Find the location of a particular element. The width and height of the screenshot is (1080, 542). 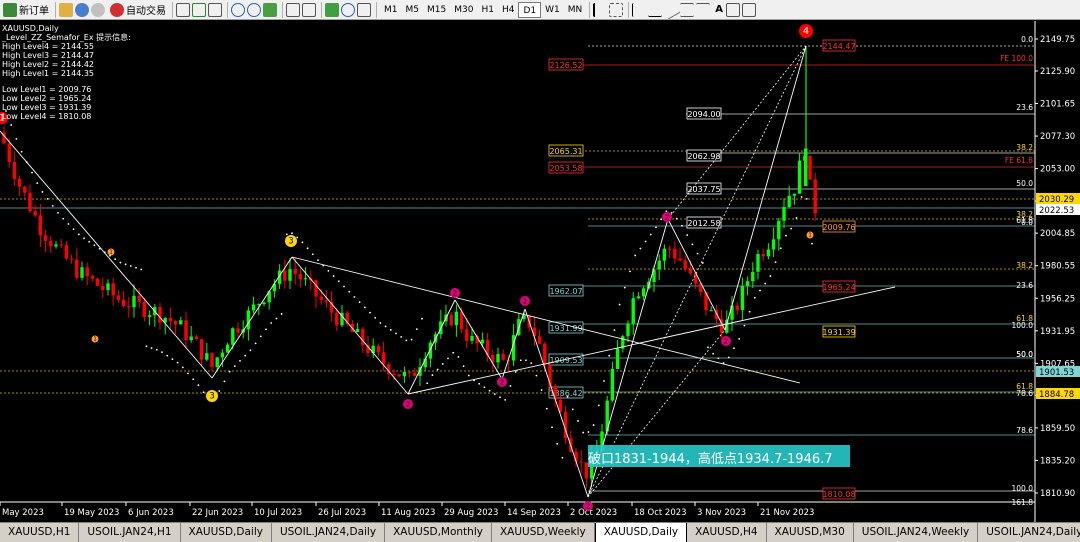

period-icon is located at coordinates (348, 9).